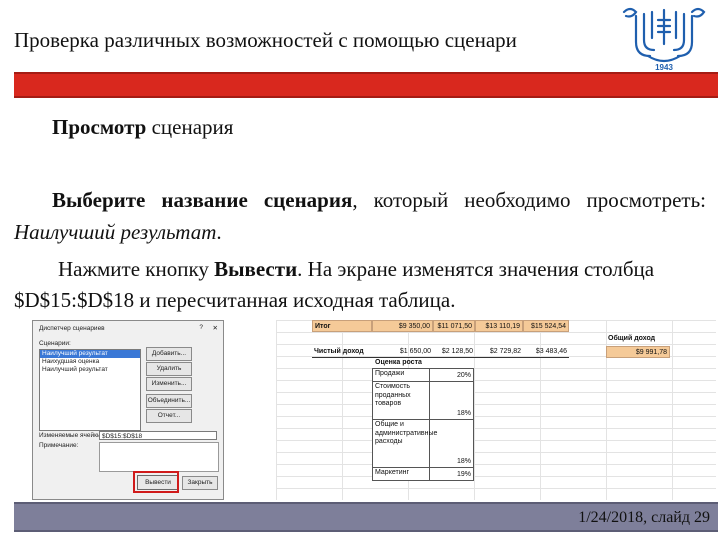 Image resolution: width=720 pixels, height=540 pixels. I want to click on delete-scenario-button: Удалить, so click(169, 369).